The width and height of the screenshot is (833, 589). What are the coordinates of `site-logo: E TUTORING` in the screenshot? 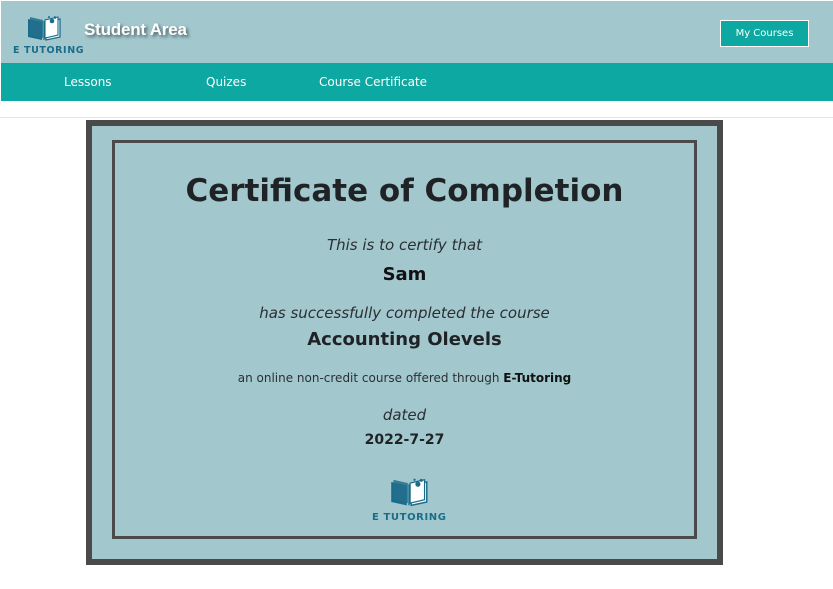 It's located at (47, 37).